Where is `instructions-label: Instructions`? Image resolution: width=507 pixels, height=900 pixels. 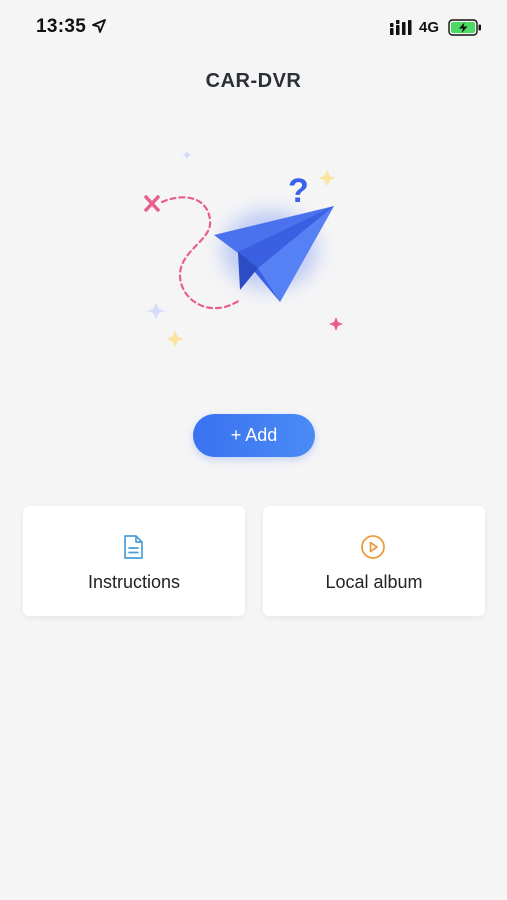
instructions-label: Instructions is located at coordinates (134, 582).